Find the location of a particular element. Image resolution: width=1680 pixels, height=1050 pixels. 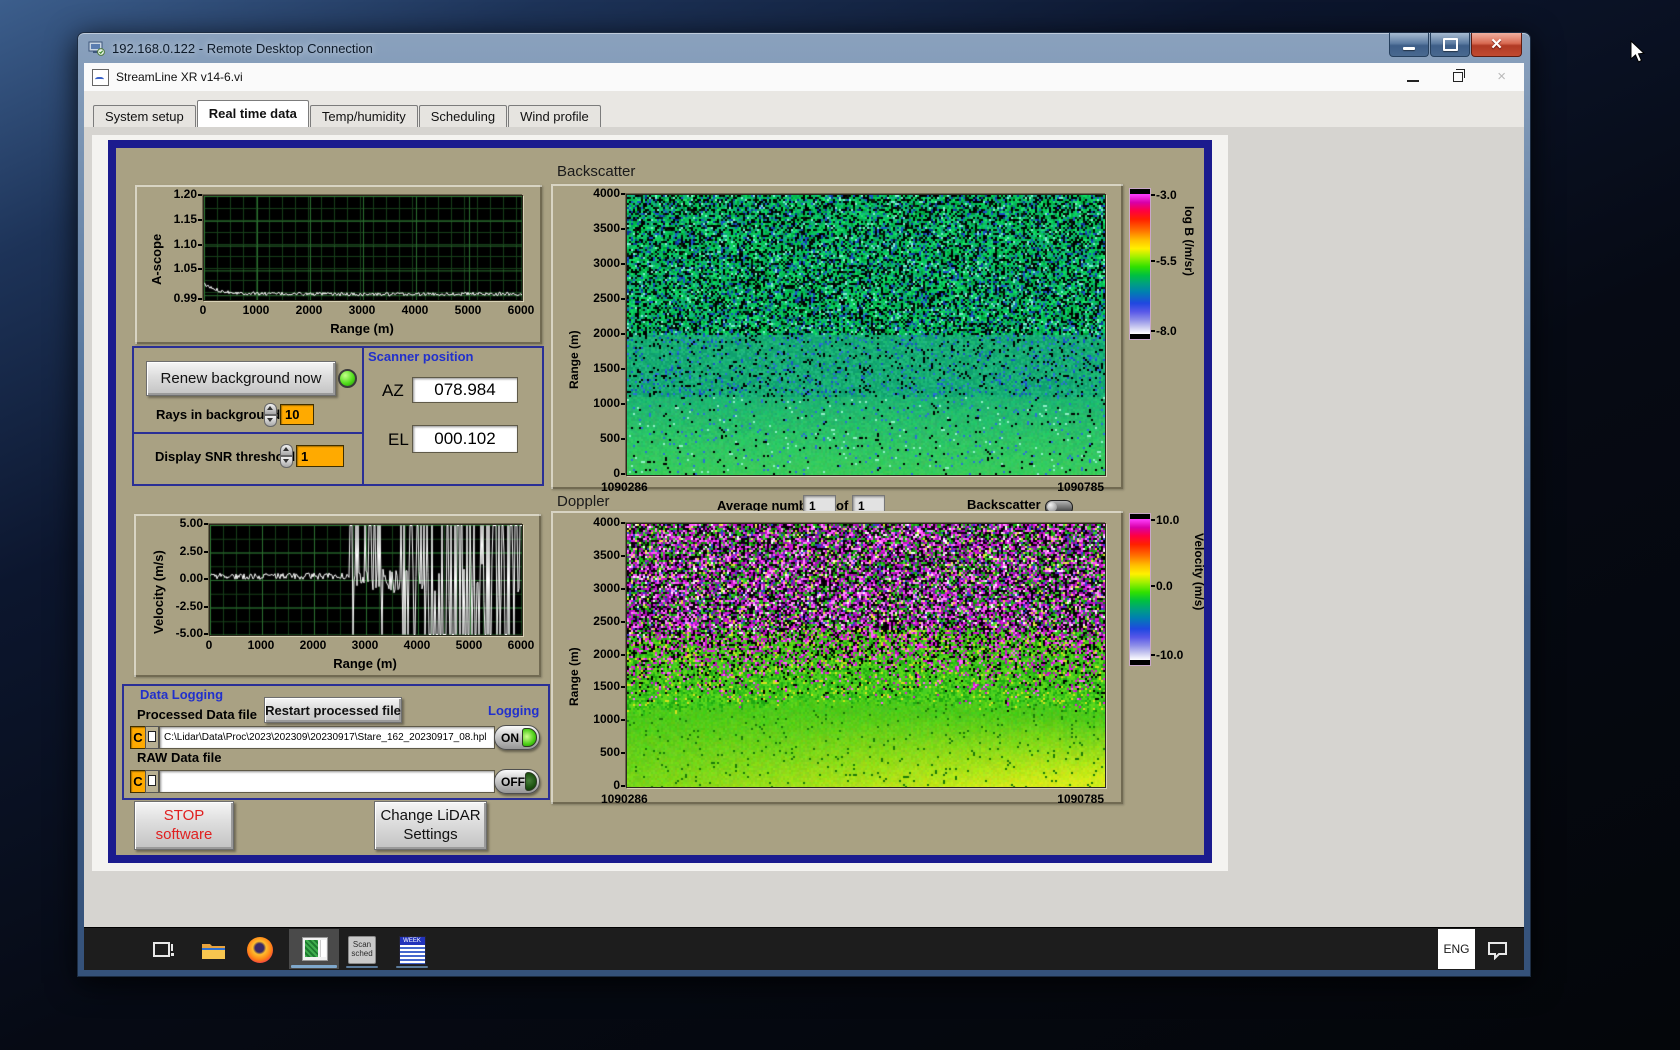

mouse-cursor is located at coordinates (1639, 55).